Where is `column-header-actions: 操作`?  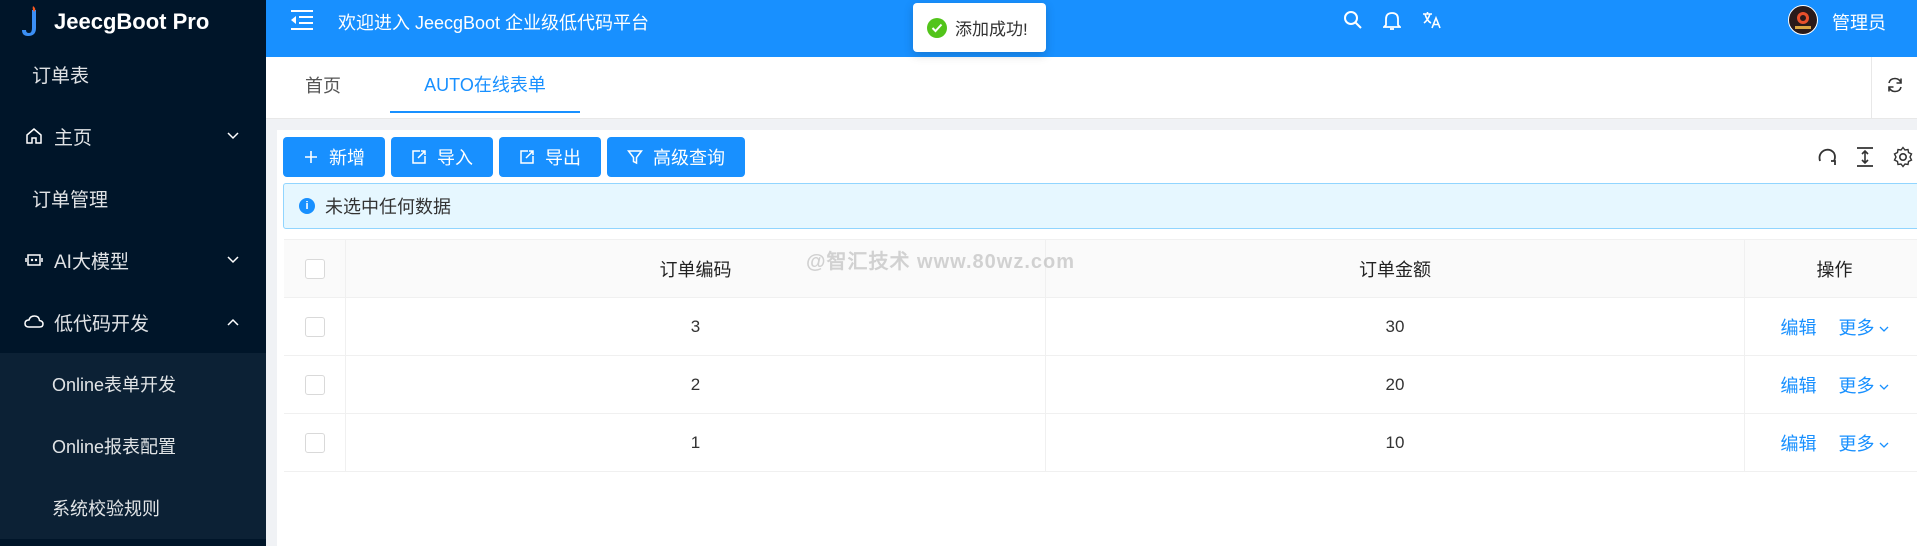 column-header-actions: 操作 is located at coordinates (1834, 269).